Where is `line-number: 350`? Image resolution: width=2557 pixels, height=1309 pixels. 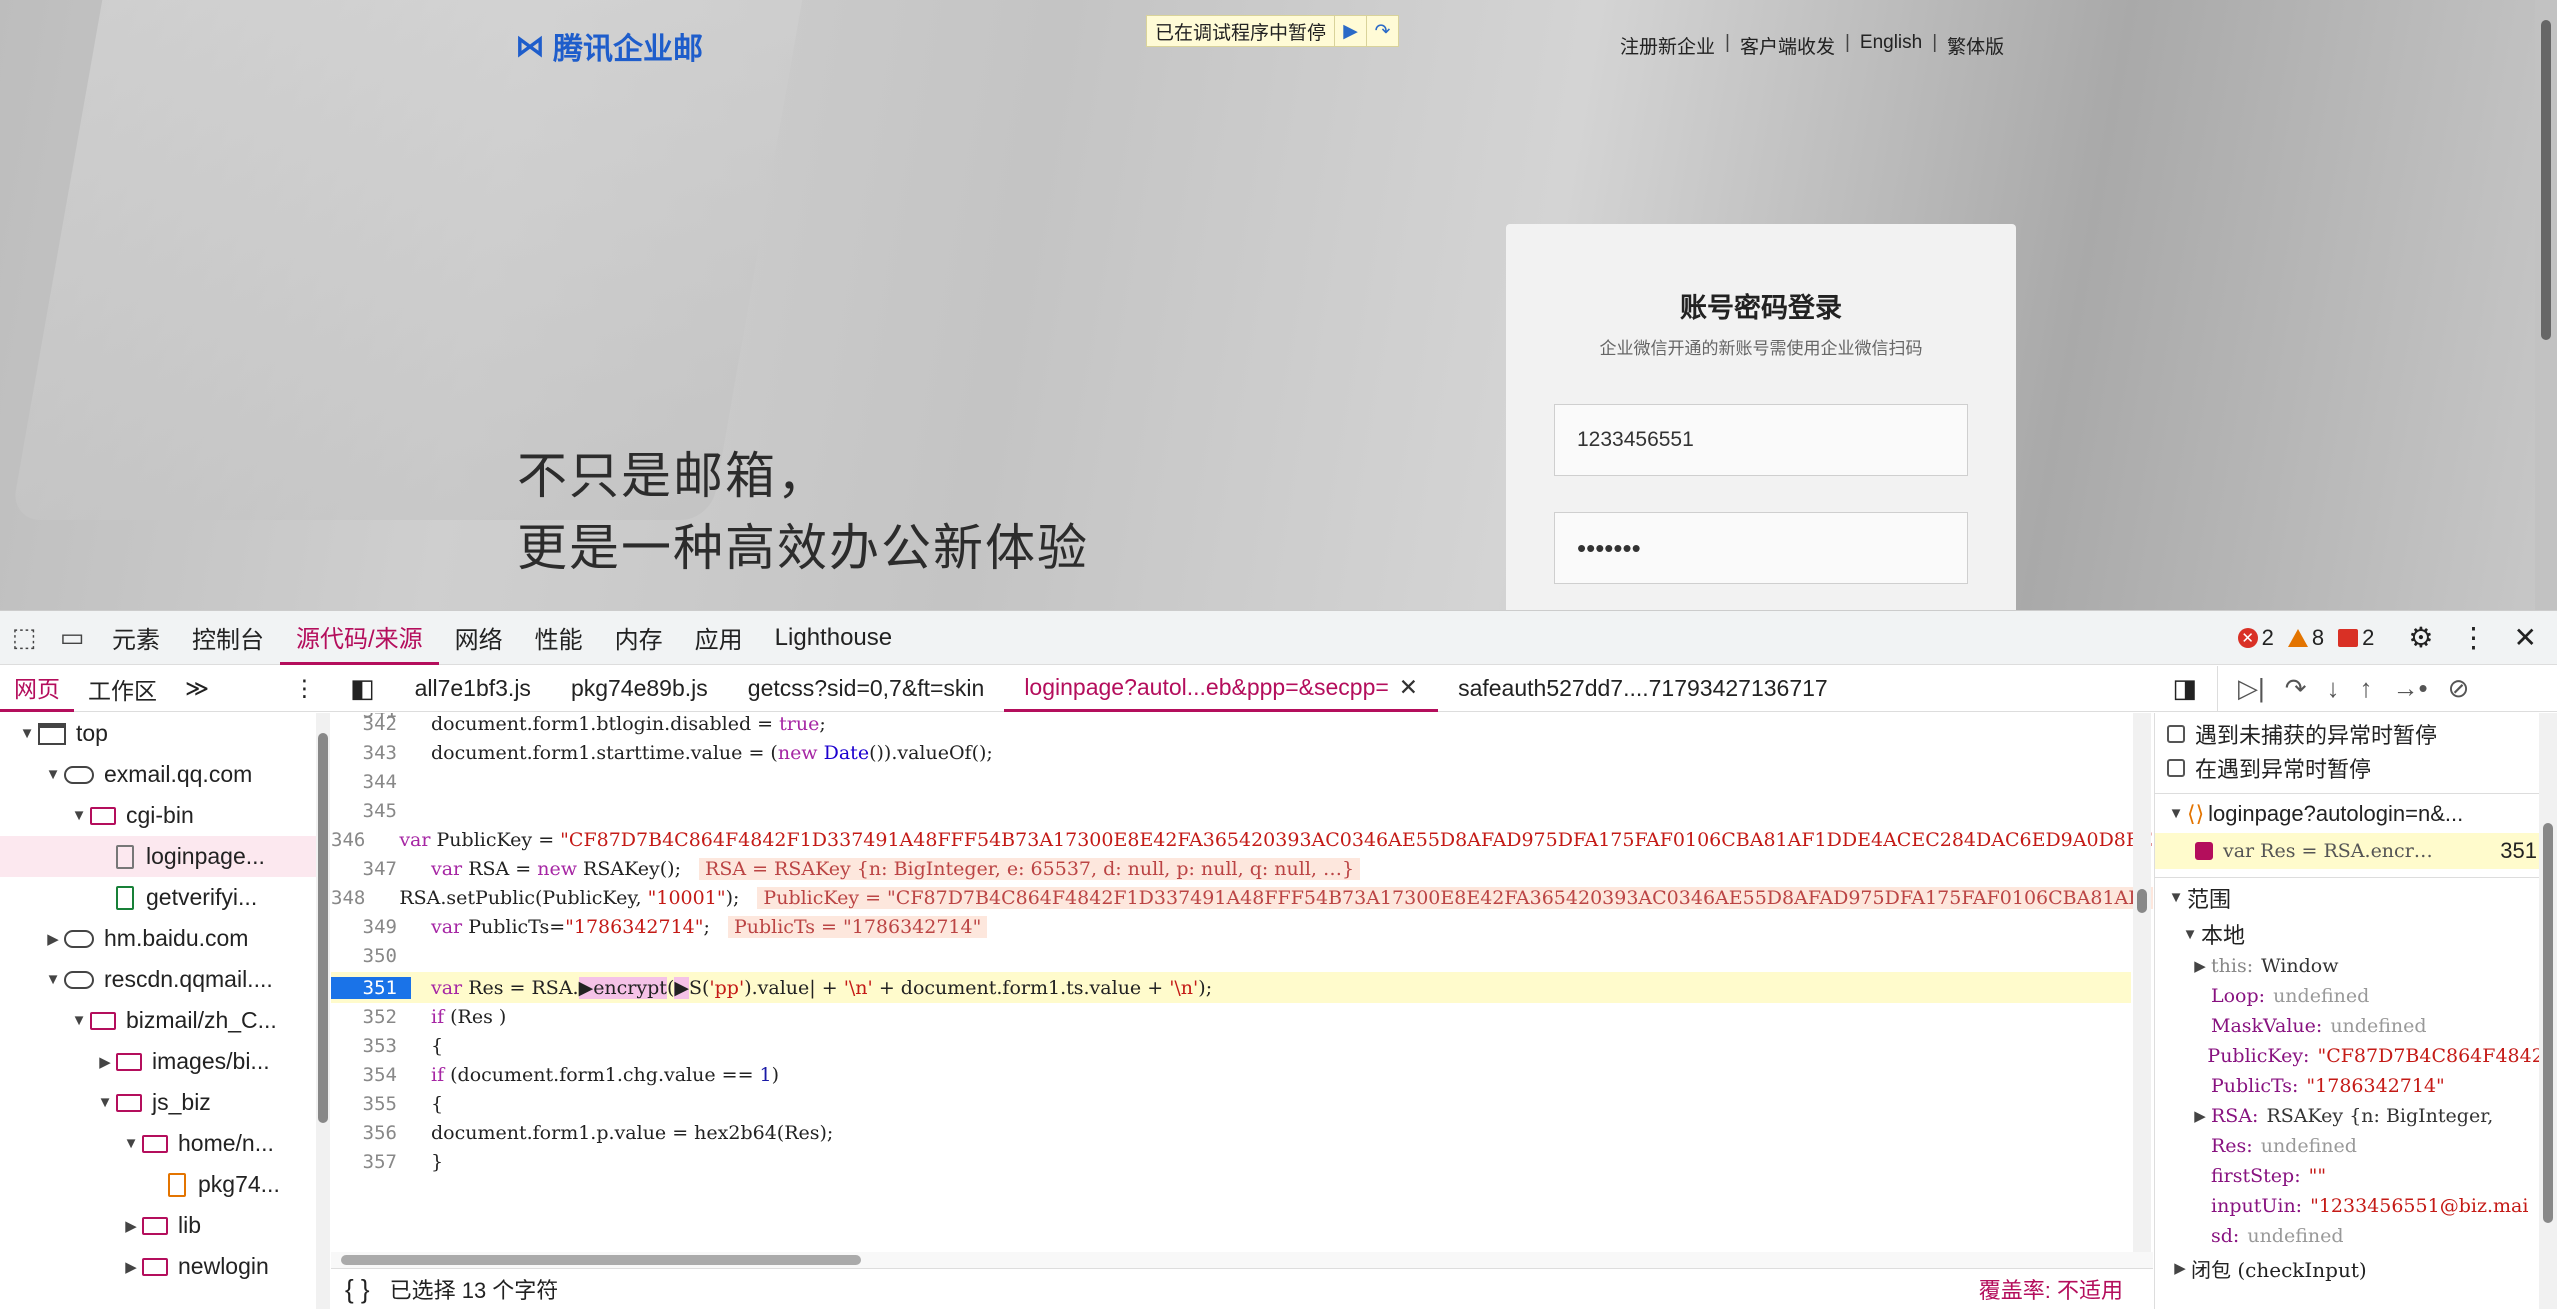 line-number: 350 is located at coordinates (371, 956).